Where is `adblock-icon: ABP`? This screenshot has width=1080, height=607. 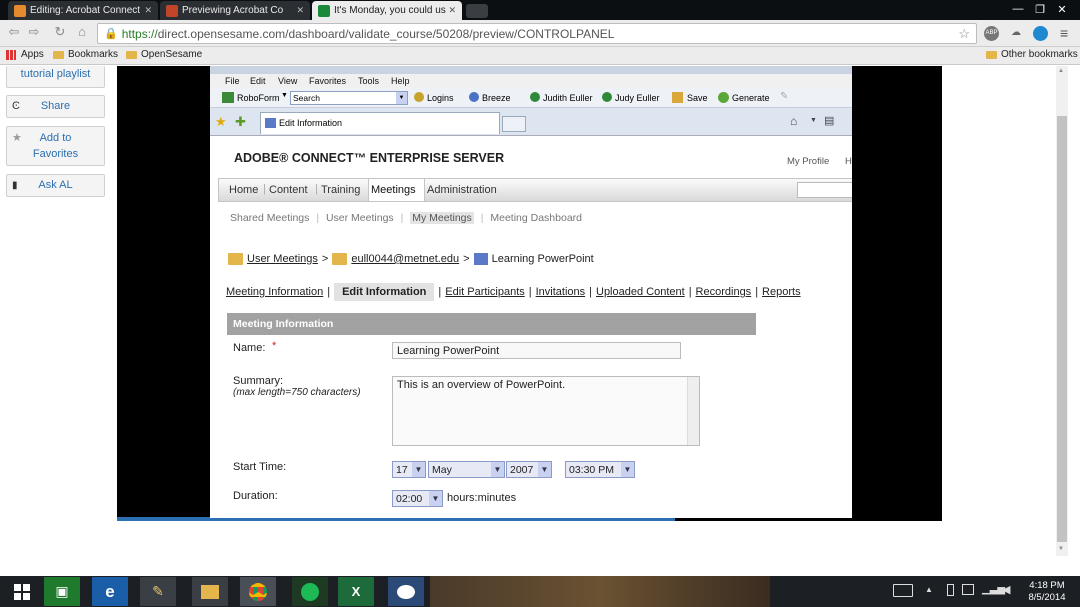
adblock-icon: ABP is located at coordinates (991, 33).